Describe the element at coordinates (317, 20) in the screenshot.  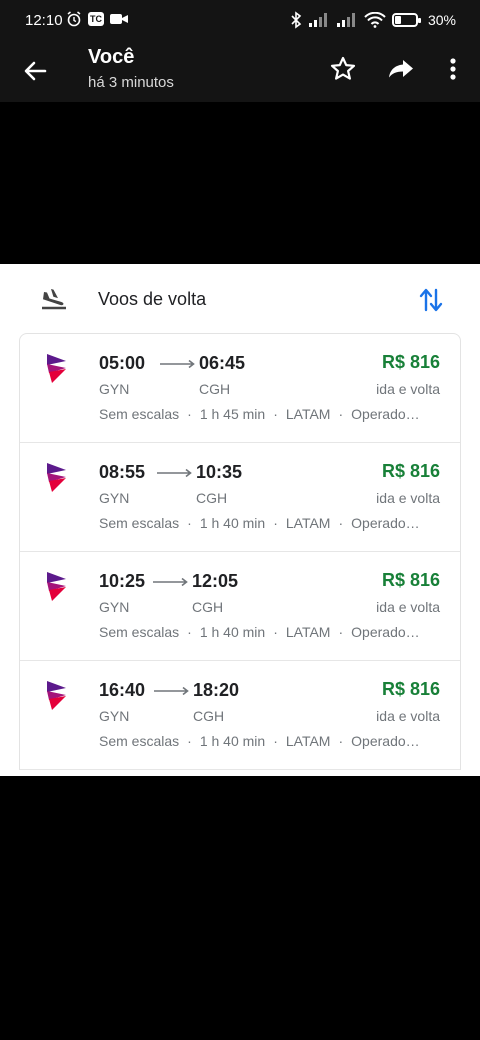
I see `signal-icon` at that location.